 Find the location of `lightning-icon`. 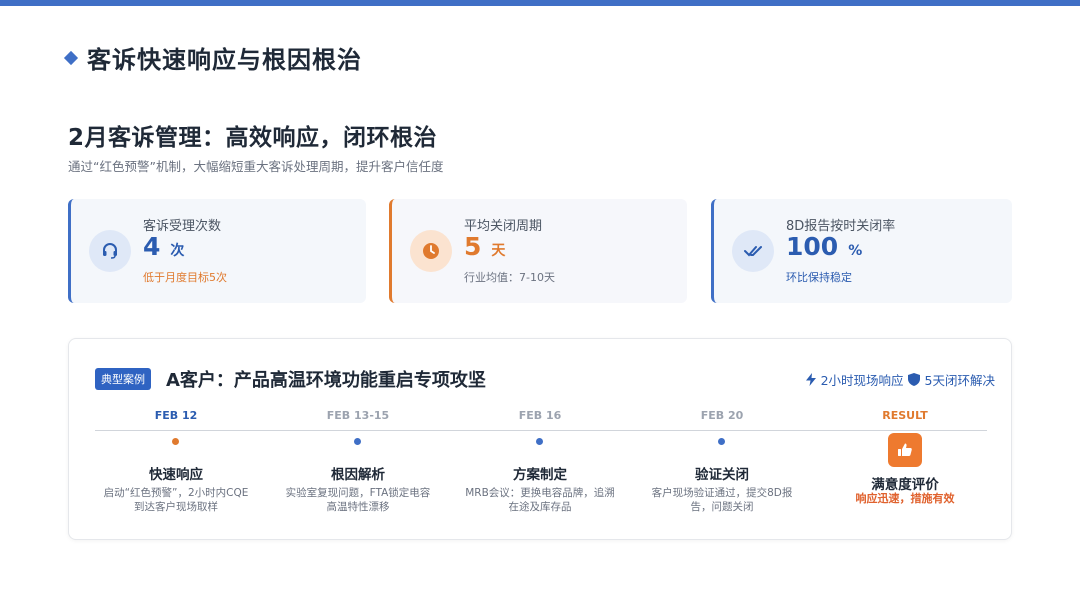

lightning-icon is located at coordinates (810, 379).